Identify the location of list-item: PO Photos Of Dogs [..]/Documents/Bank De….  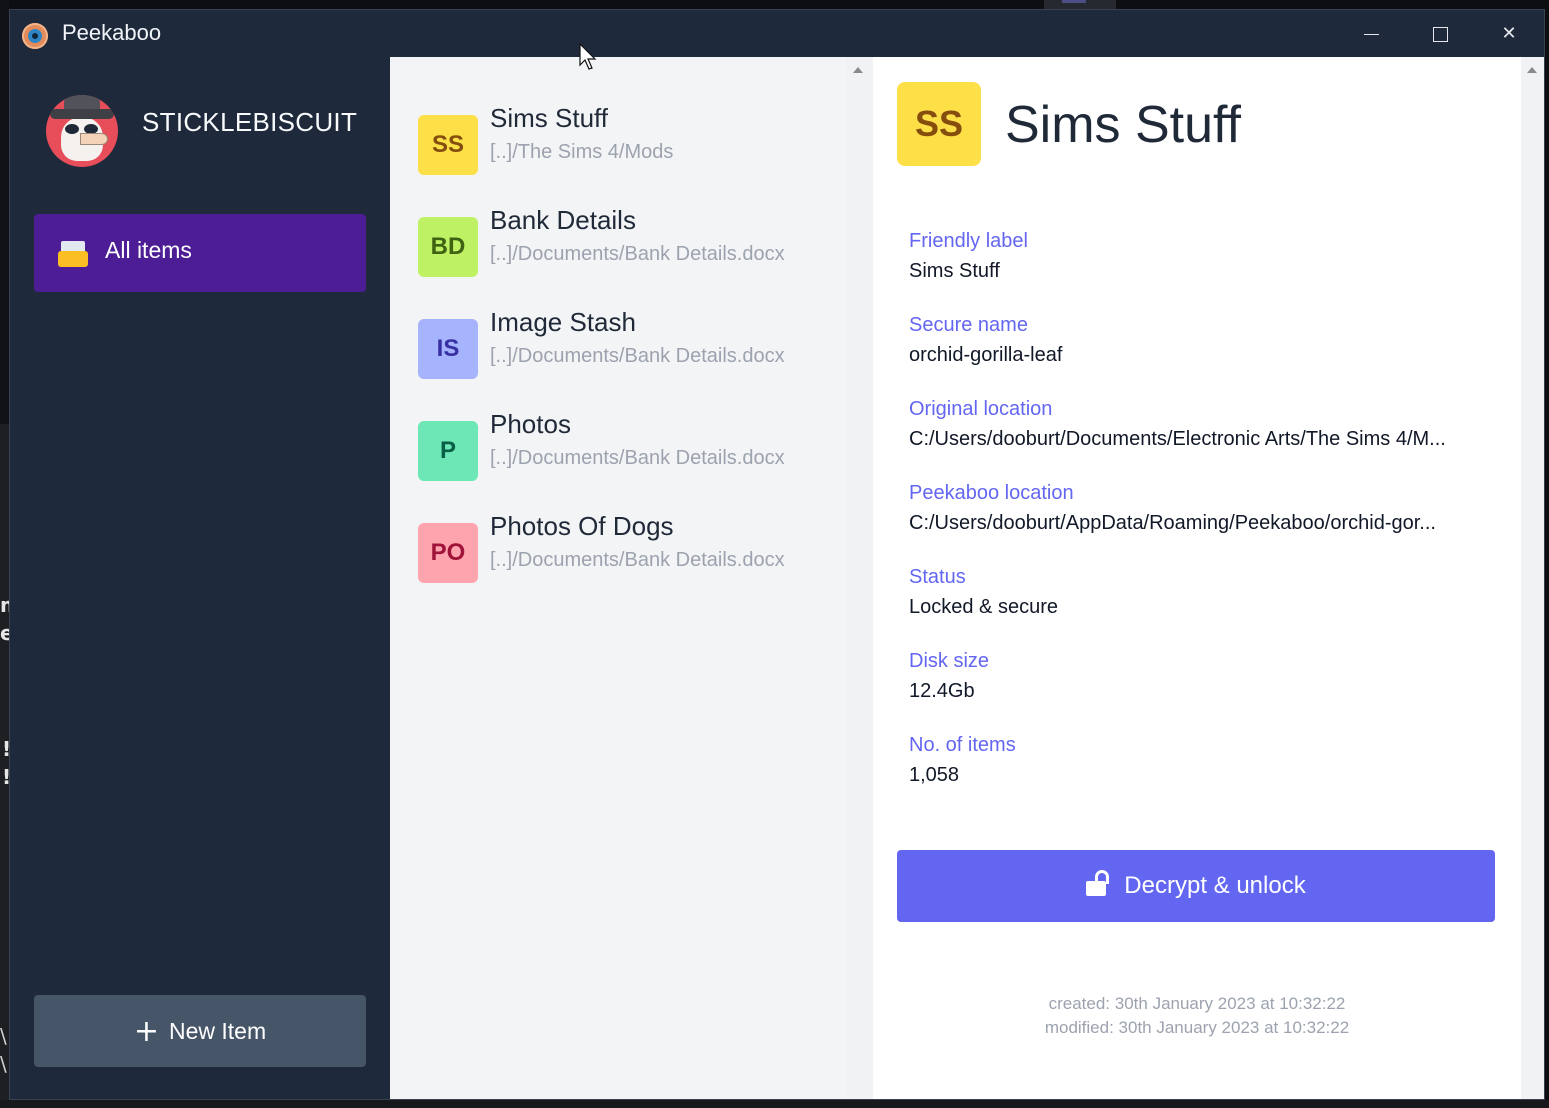
(628, 555).